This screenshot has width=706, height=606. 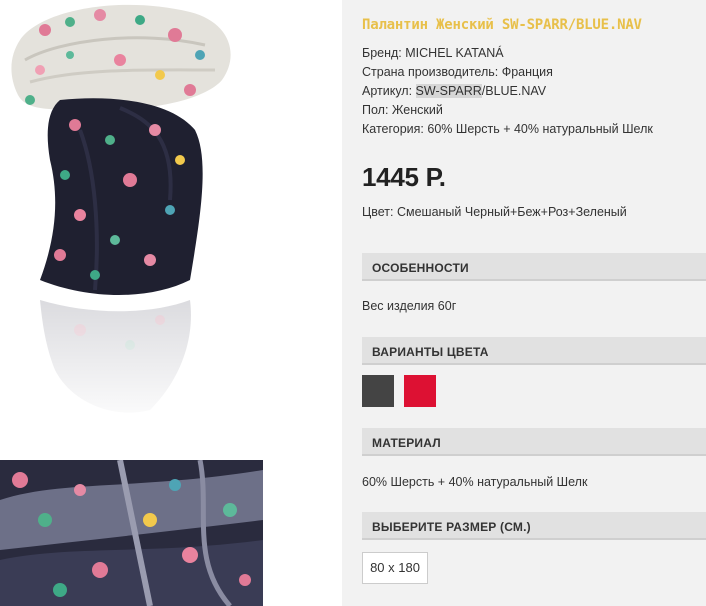 I want to click on country-value: Франция, so click(x=527, y=72).